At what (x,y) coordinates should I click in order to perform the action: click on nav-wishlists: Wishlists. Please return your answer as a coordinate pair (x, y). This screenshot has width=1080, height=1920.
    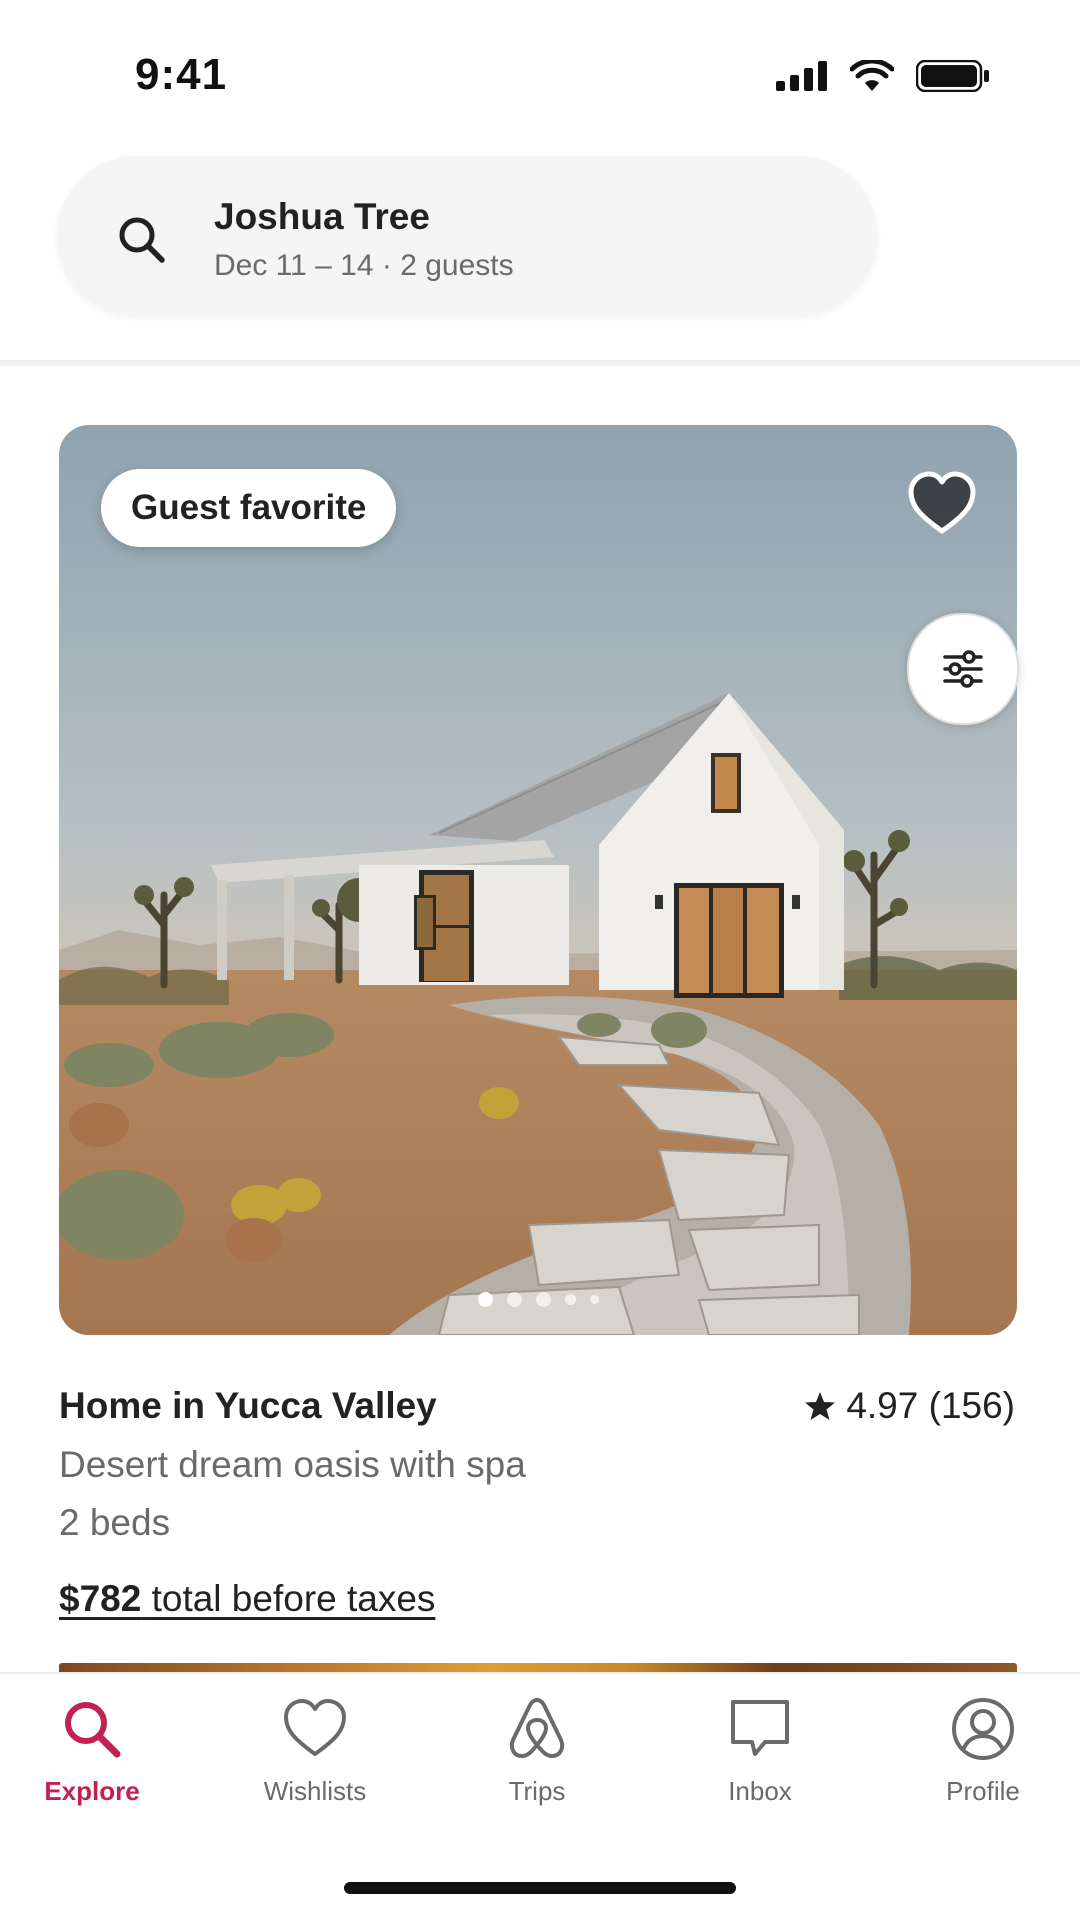
    Looking at the image, I should click on (315, 1750).